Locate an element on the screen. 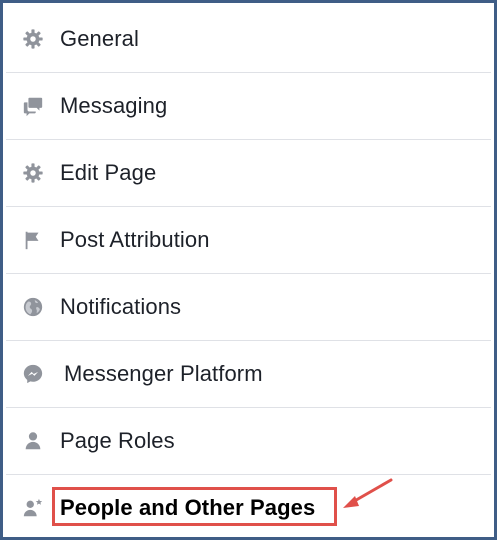 The height and width of the screenshot is (541, 497). menu-item-post-attribution: Post Attribution is located at coordinates (248, 240).